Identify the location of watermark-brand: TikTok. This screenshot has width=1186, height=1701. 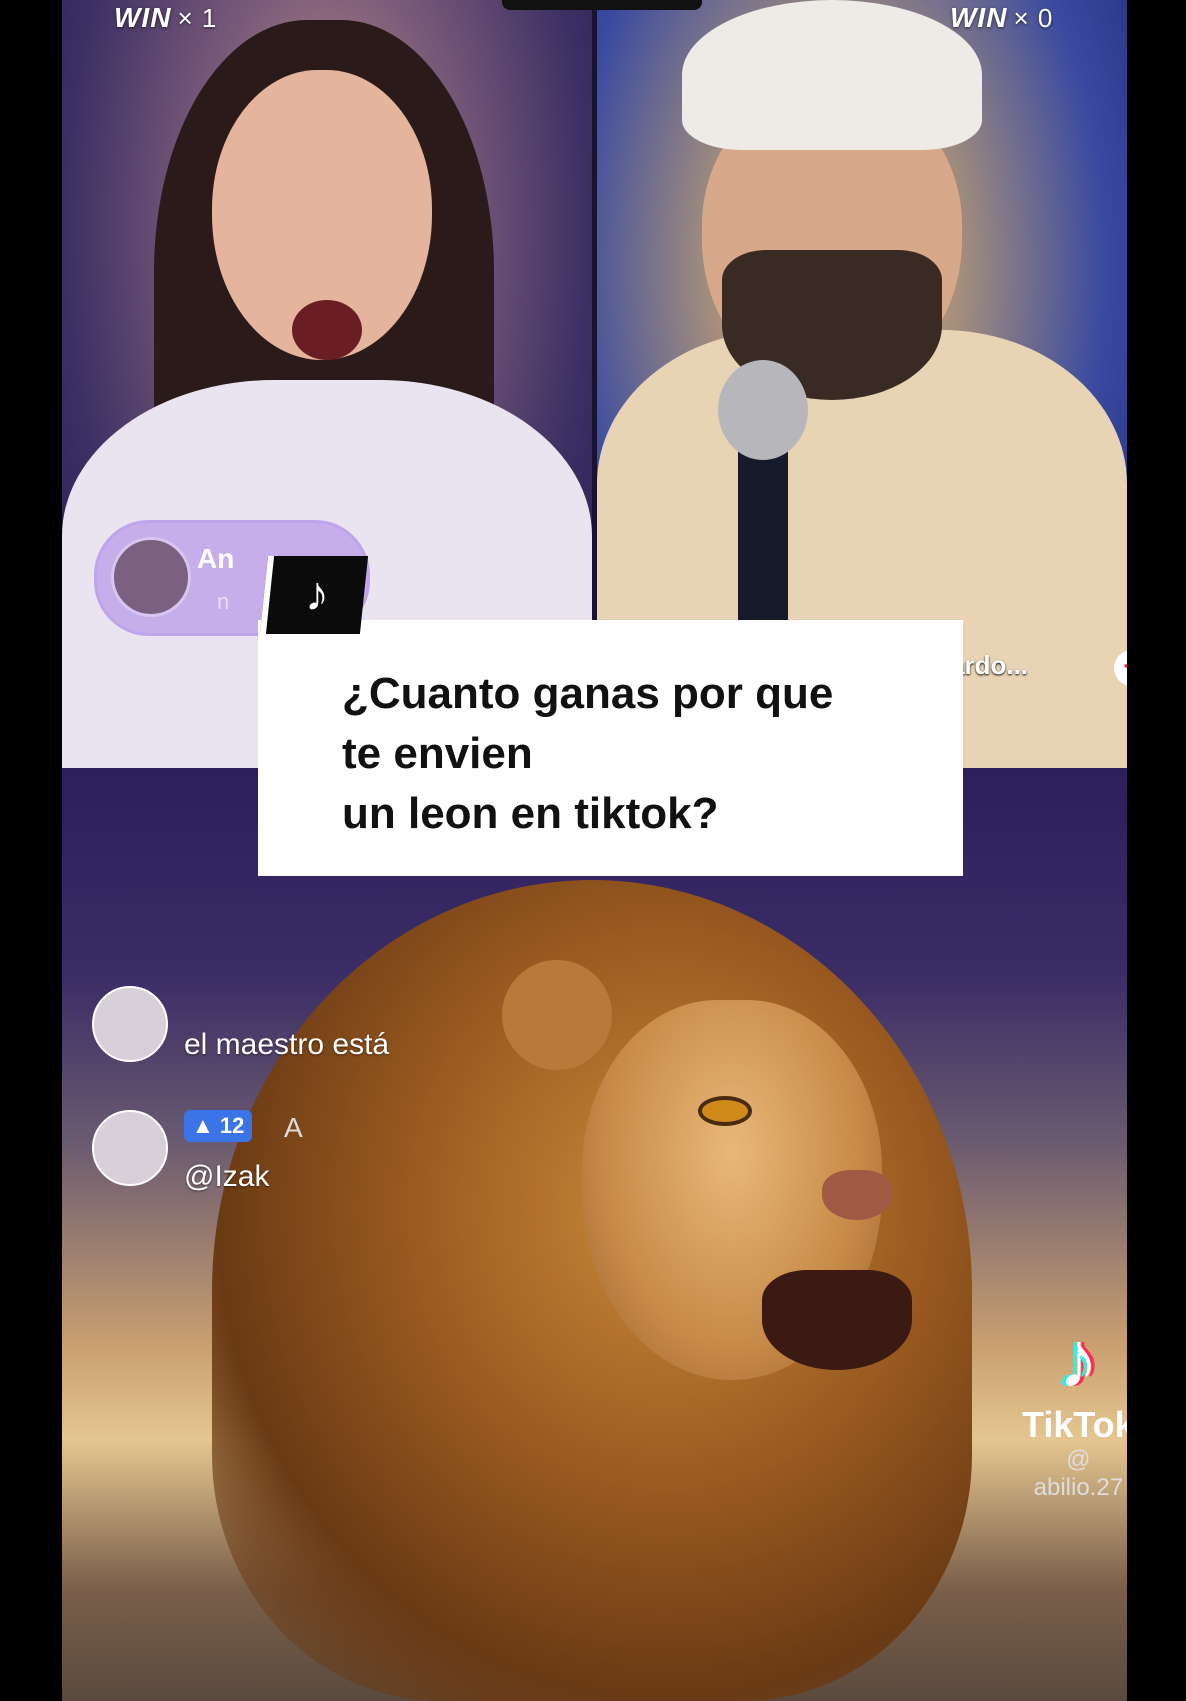
(1074, 1424).